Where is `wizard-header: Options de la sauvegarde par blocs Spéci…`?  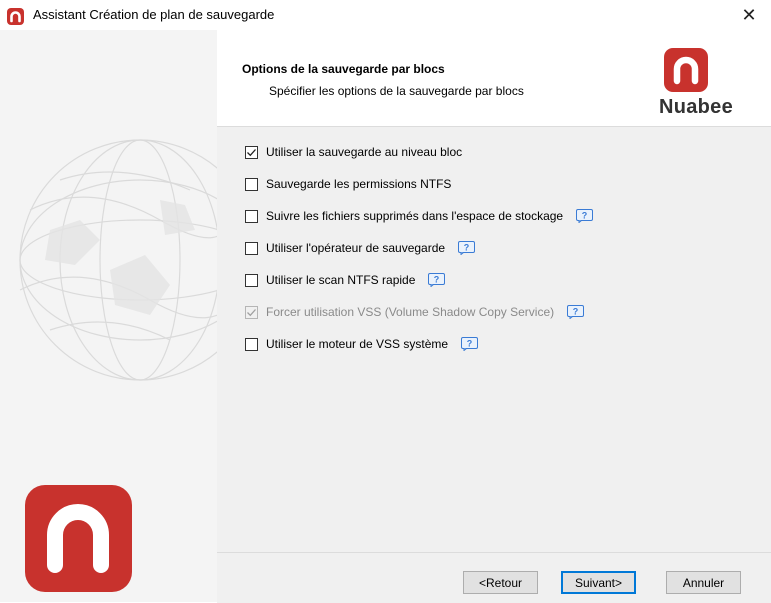 wizard-header: Options de la sauvegarde par blocs Spéci… is located at coordinates (494, 78).